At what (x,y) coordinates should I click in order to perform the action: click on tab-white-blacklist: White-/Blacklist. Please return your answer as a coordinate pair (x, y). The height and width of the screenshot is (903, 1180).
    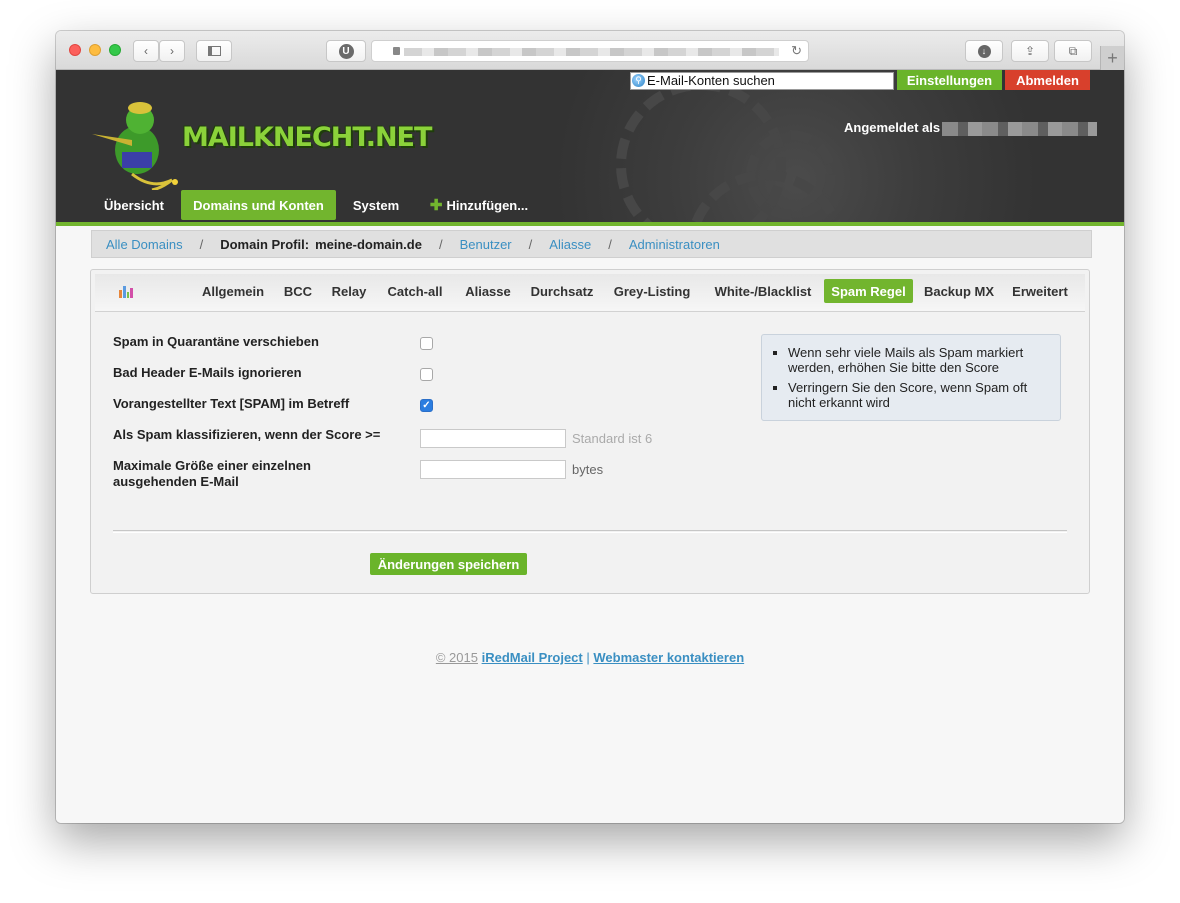
    Looking at the image, I should click on (763, 291).